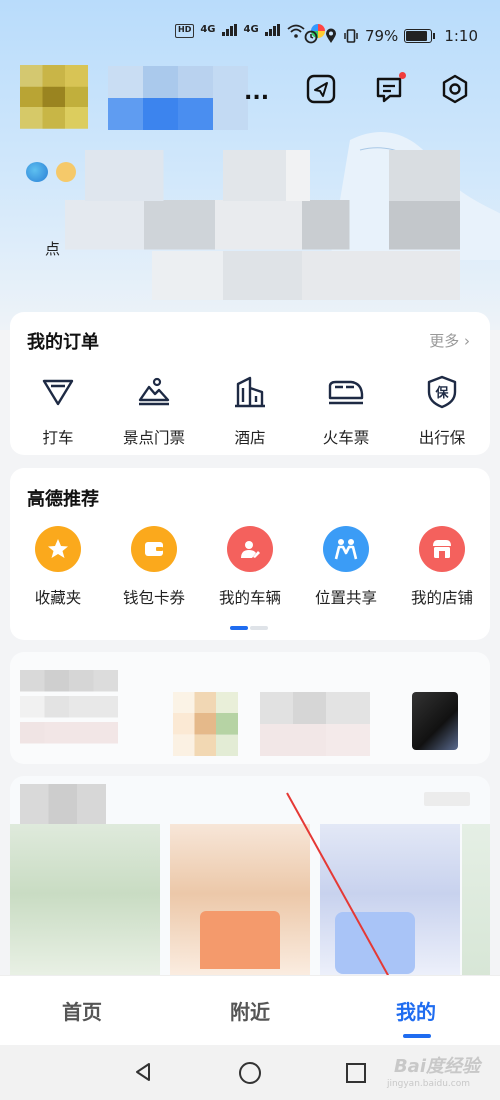  I want to click on watermark: Bai度经验, so click(436, 1066).